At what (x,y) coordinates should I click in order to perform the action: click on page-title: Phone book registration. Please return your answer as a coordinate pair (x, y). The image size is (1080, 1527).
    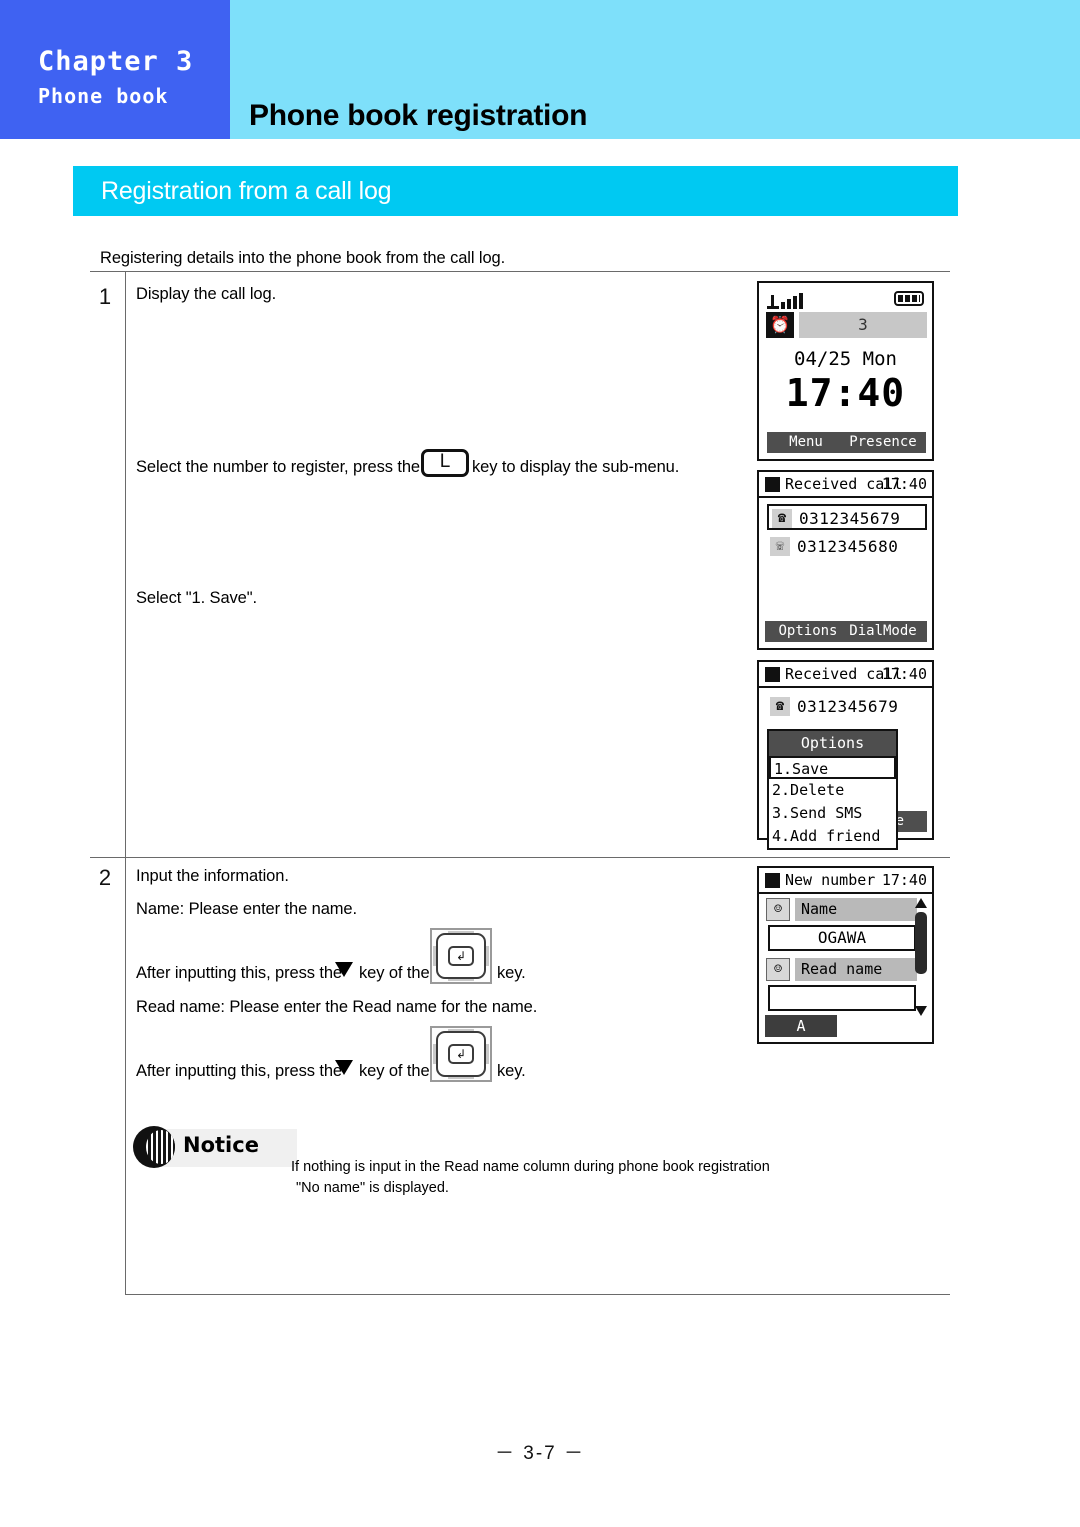
    Looking at the image, I should click on (418, 115).